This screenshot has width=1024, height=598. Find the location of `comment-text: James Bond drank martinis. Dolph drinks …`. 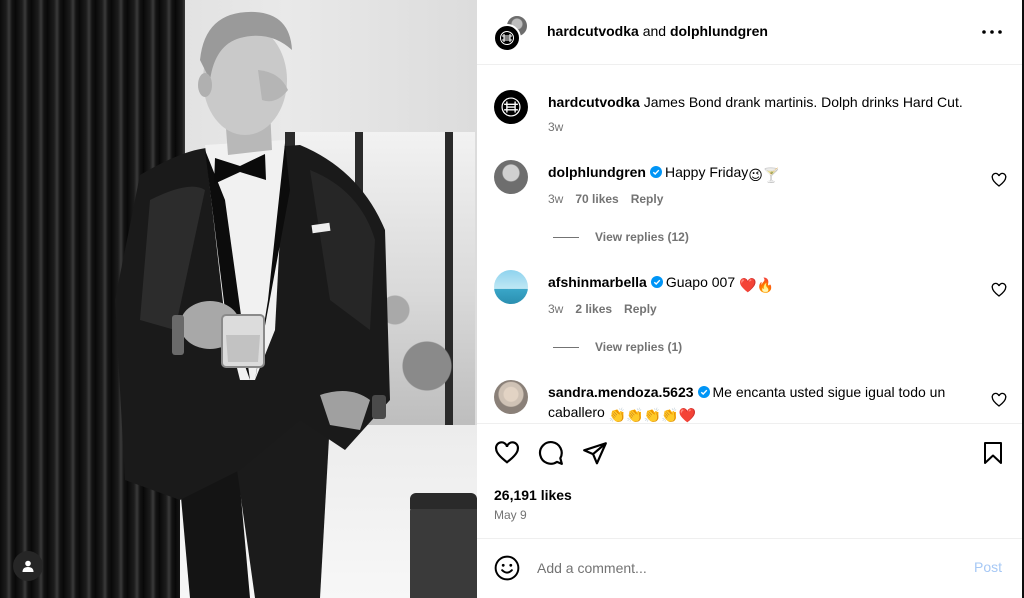

comment-text: James Bond drank martinis. Dolph drinks … is located at coordinates (803, 102).